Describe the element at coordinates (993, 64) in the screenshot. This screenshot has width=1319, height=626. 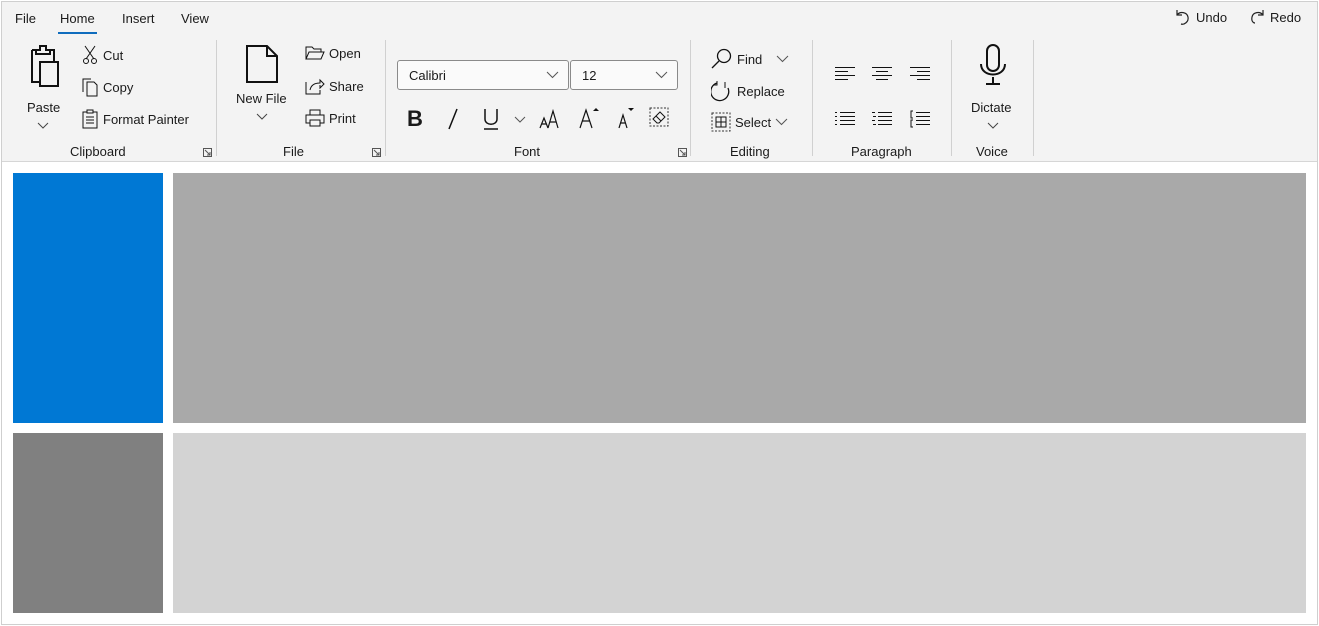
I see `microphone-icon` at that location.